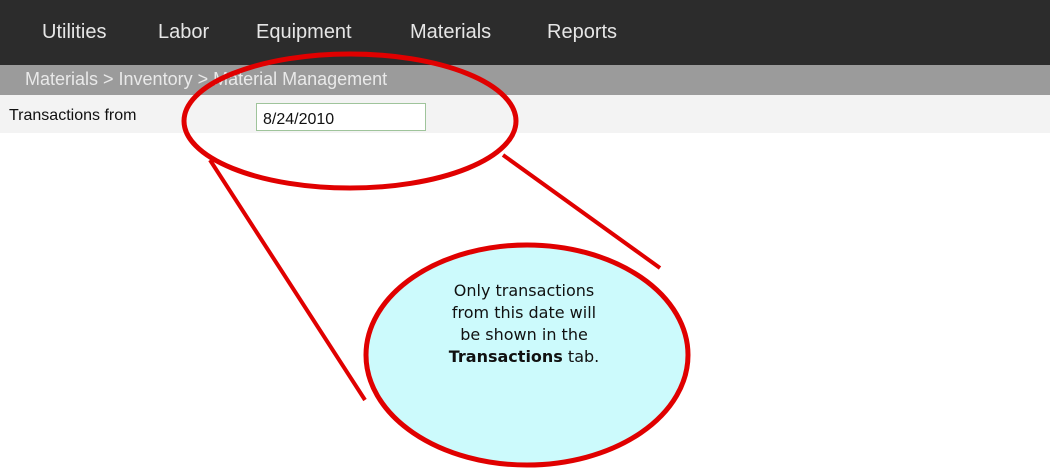  What do you see at coordinates (524, 290) in the screenshot?
I see `callout-line-1: Only transactions` at bounding box center [524, 290].